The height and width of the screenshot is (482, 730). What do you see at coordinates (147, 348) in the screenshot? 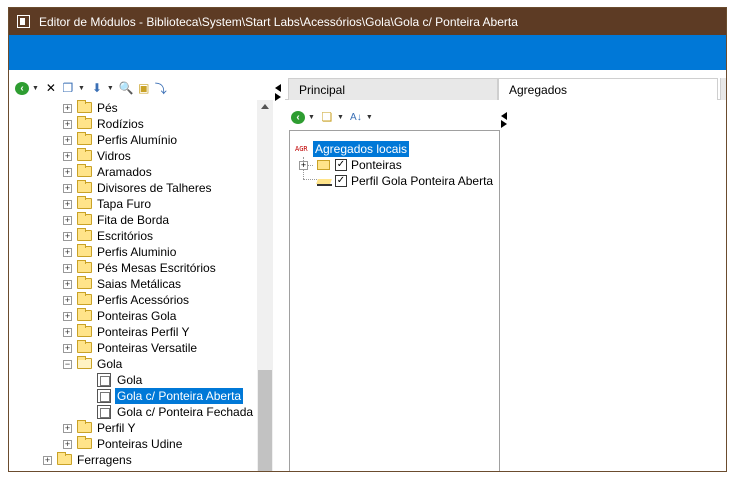
I see `tree-item-label: Ponteiras Versatile` at bounding box center [147, 348].